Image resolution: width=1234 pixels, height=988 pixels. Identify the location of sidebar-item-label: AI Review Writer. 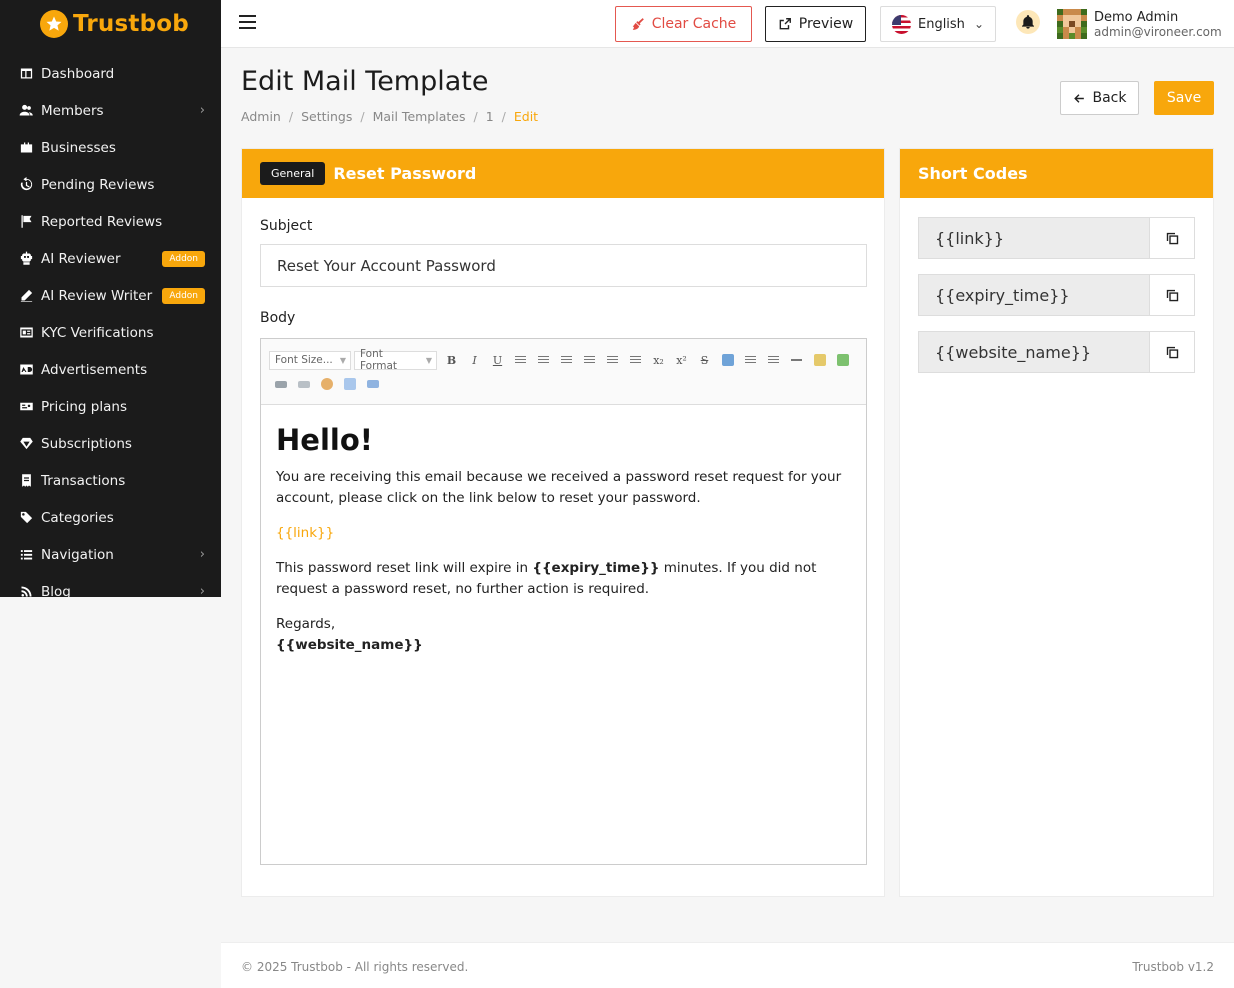
(97, 295).